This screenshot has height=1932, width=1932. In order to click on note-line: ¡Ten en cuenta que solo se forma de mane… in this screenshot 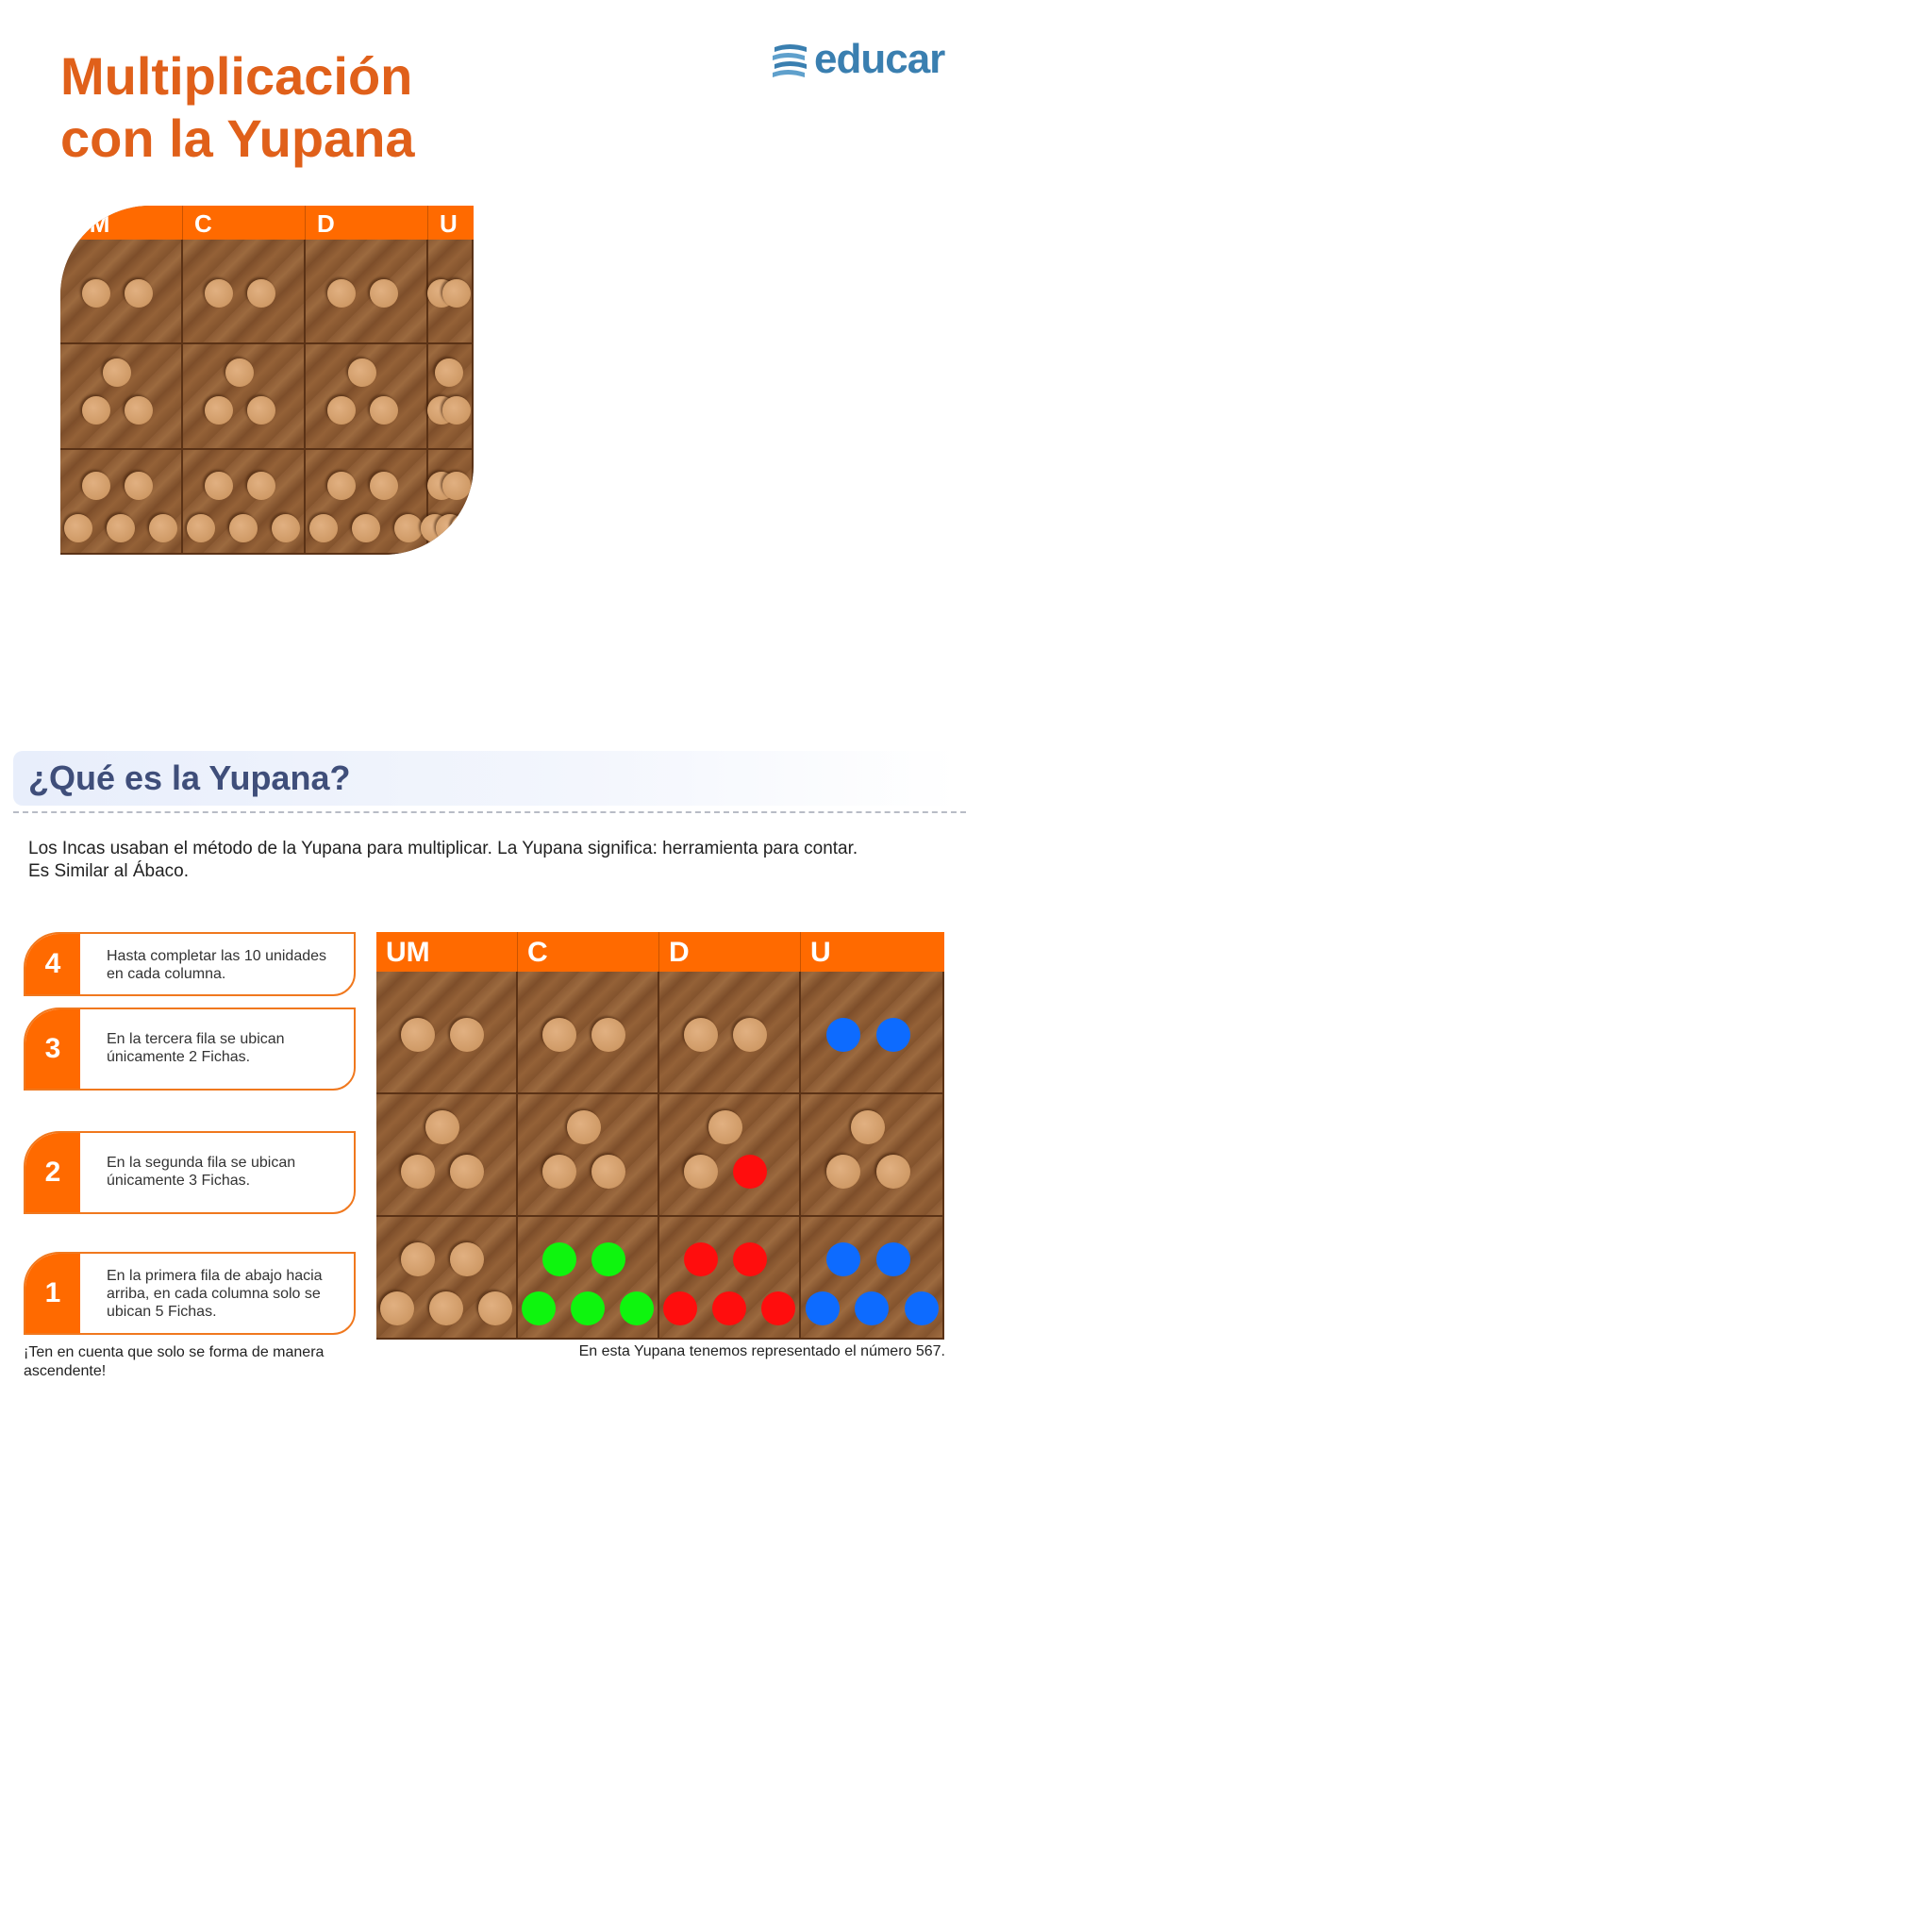, I will do `click(175, 1352)`.